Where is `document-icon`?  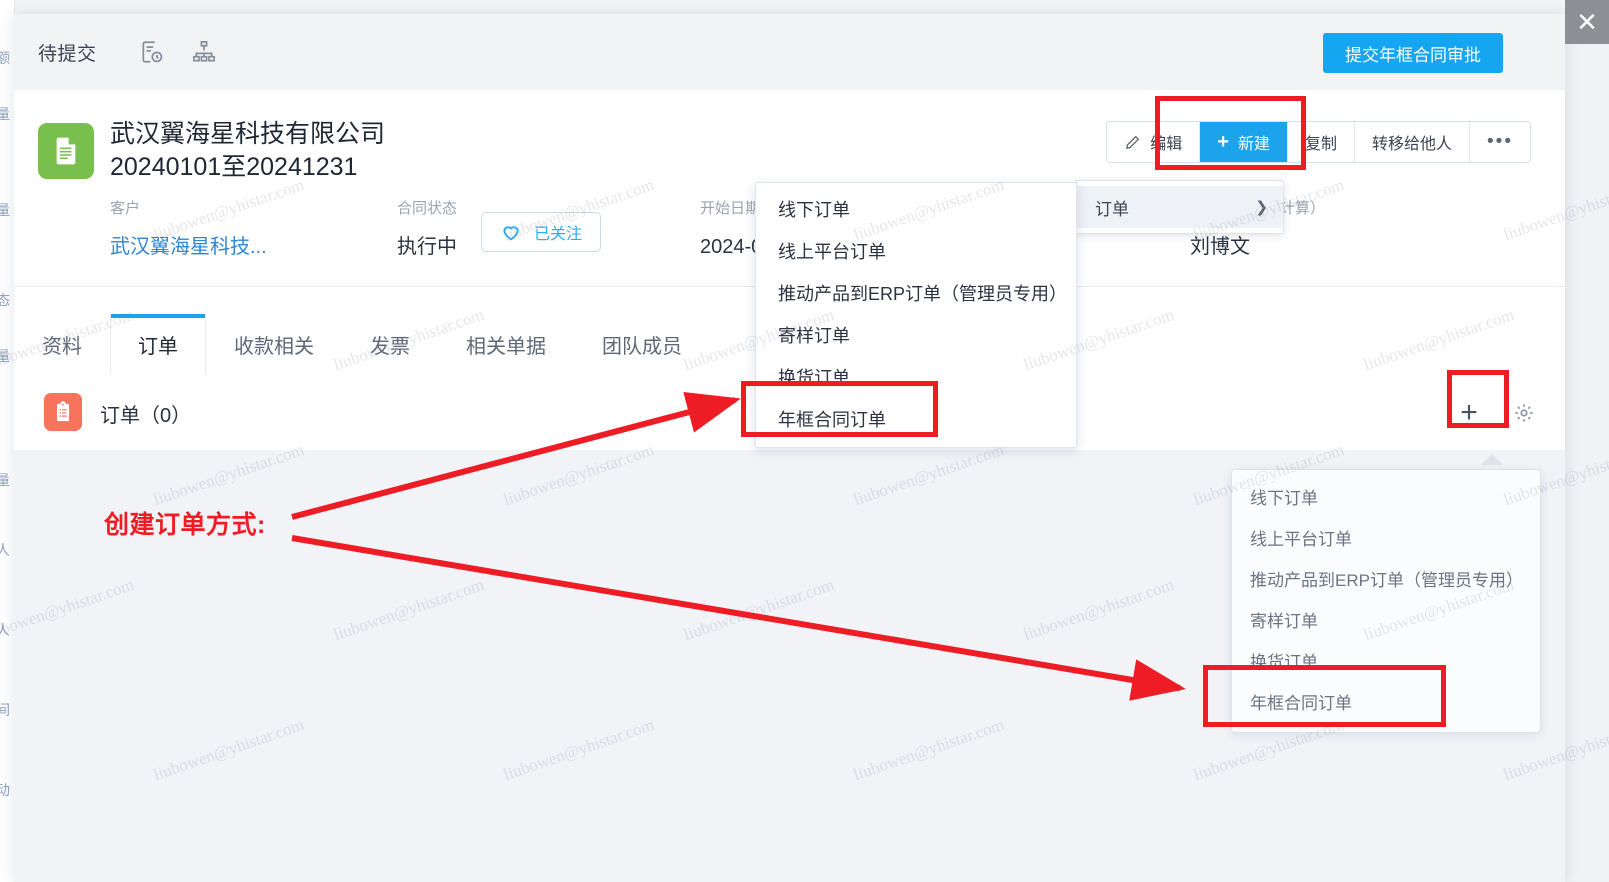
document-icon is located at coordinates (66, 151).